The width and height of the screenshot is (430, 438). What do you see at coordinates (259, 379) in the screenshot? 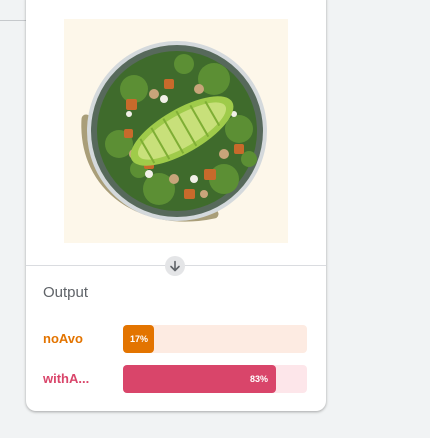
I see `prediction-percent: 83%` at bounding box center [259, 379].